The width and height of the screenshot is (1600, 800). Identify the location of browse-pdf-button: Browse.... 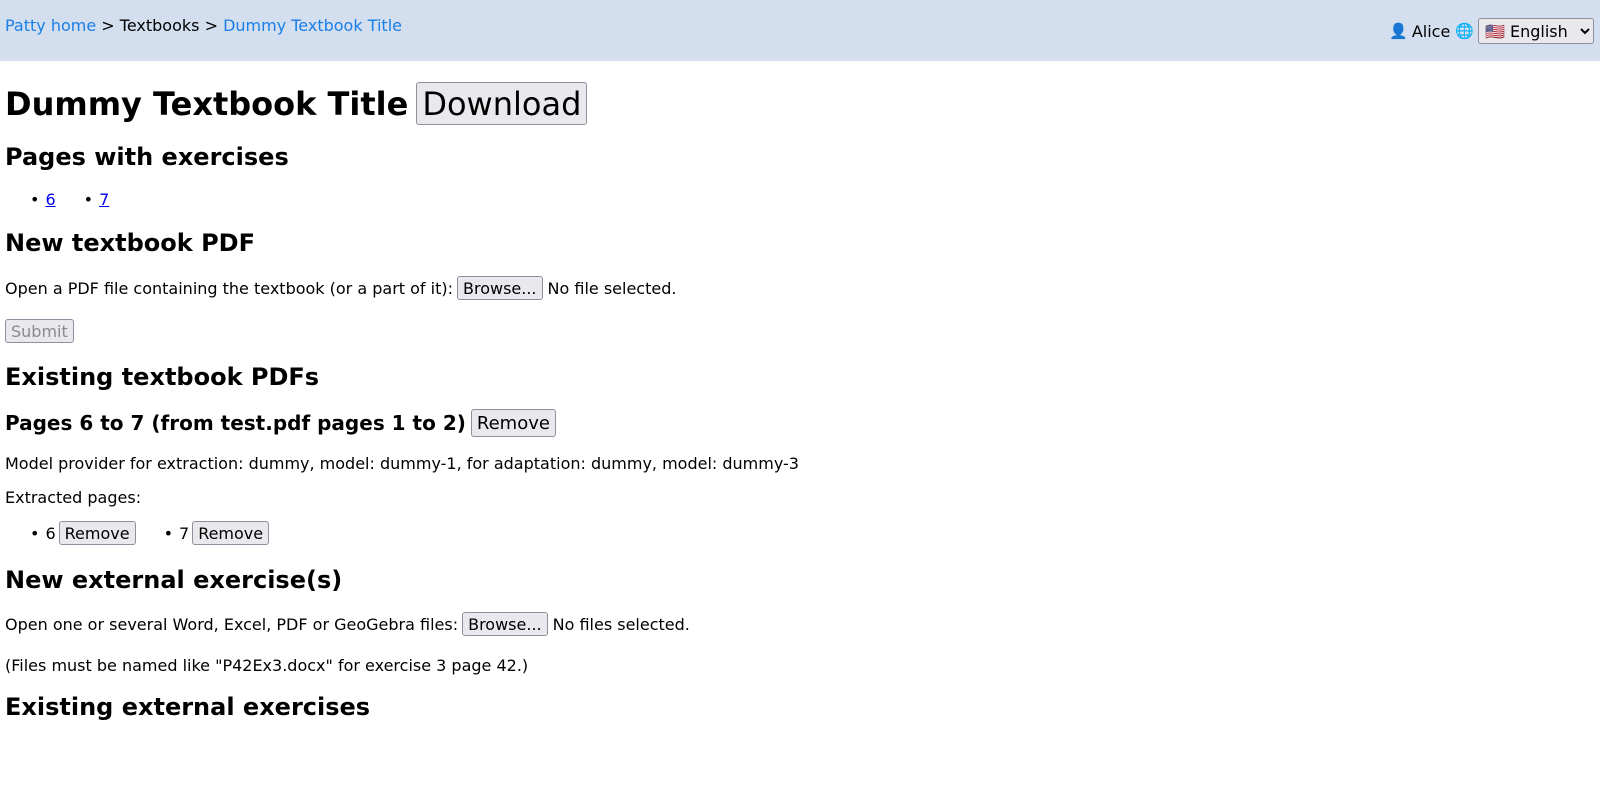
(500, 288).